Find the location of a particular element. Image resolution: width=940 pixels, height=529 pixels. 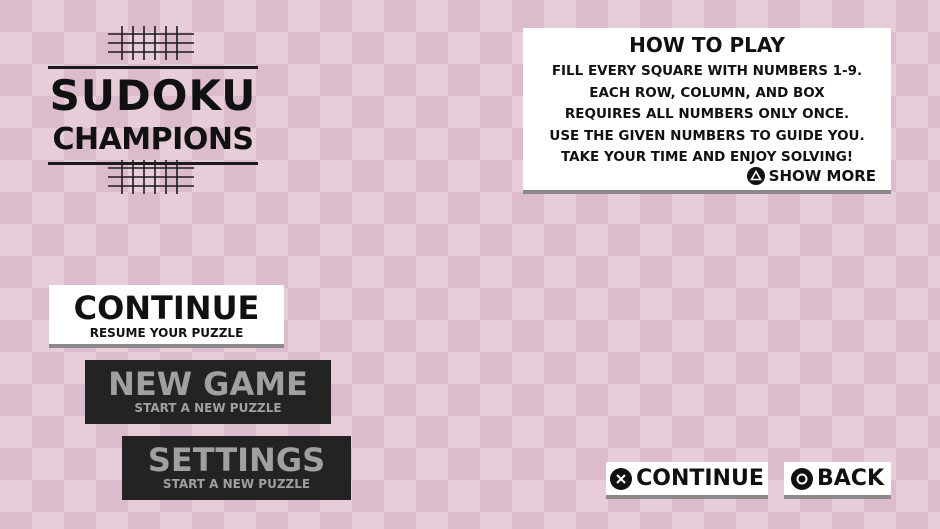

continue-label: CONTINUE is located at coordinates (166, 308).